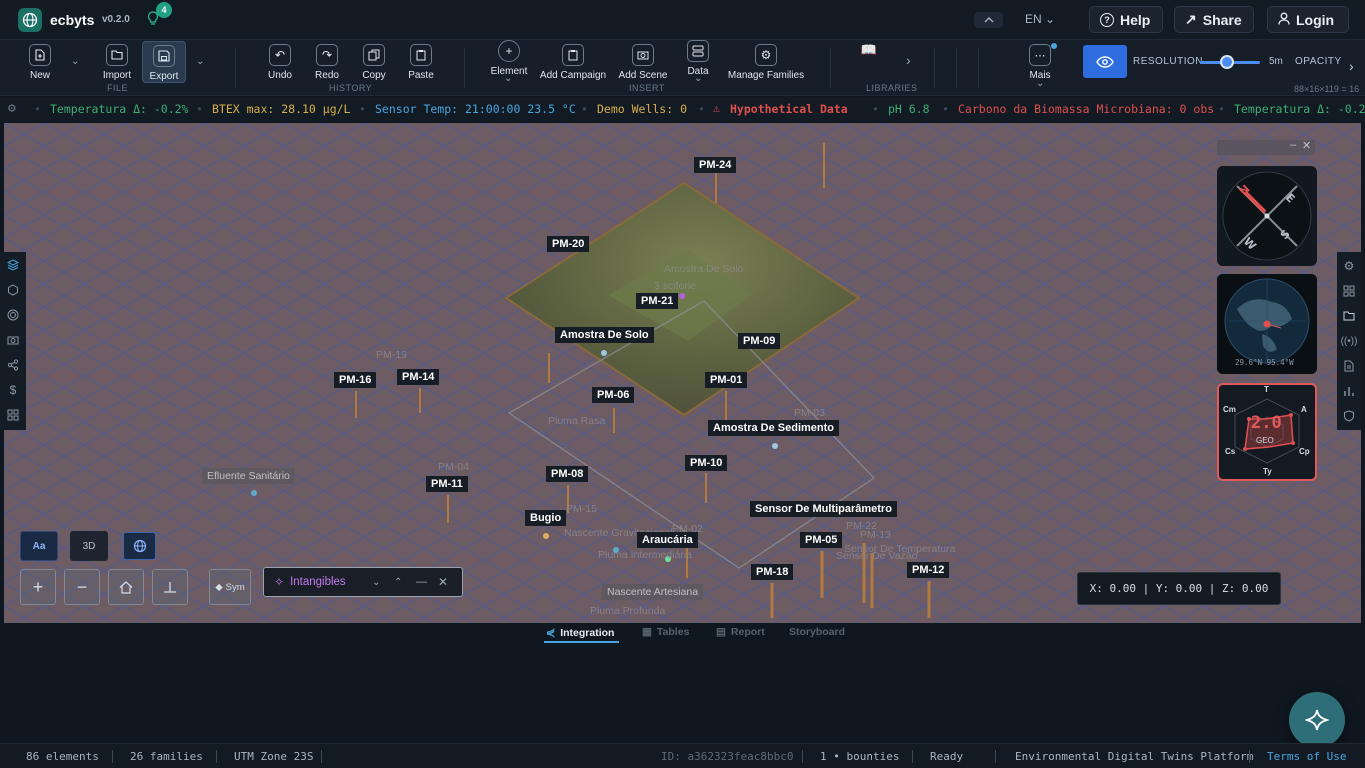 Image resolution: width=1365 pixels, height=768 pixels. Describe the element at coordinates (706, 463) in the screenshot. I see `well-label: PM-10` at that location.